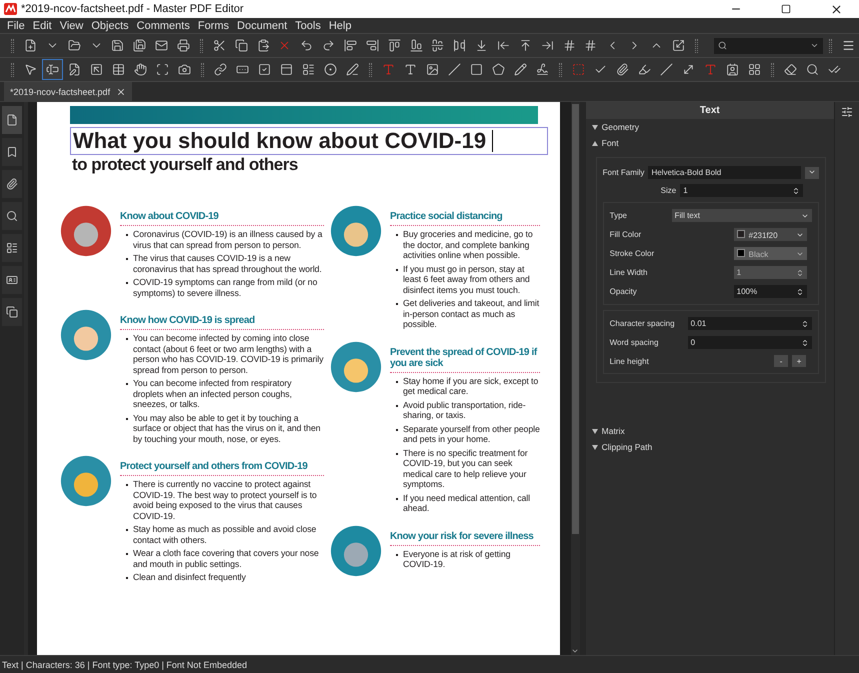 The width and height of the screenshot is (859, 673). Describe the element at coordinates (644, 69) in the screenshot. I see `highlighter-icon` at that location.